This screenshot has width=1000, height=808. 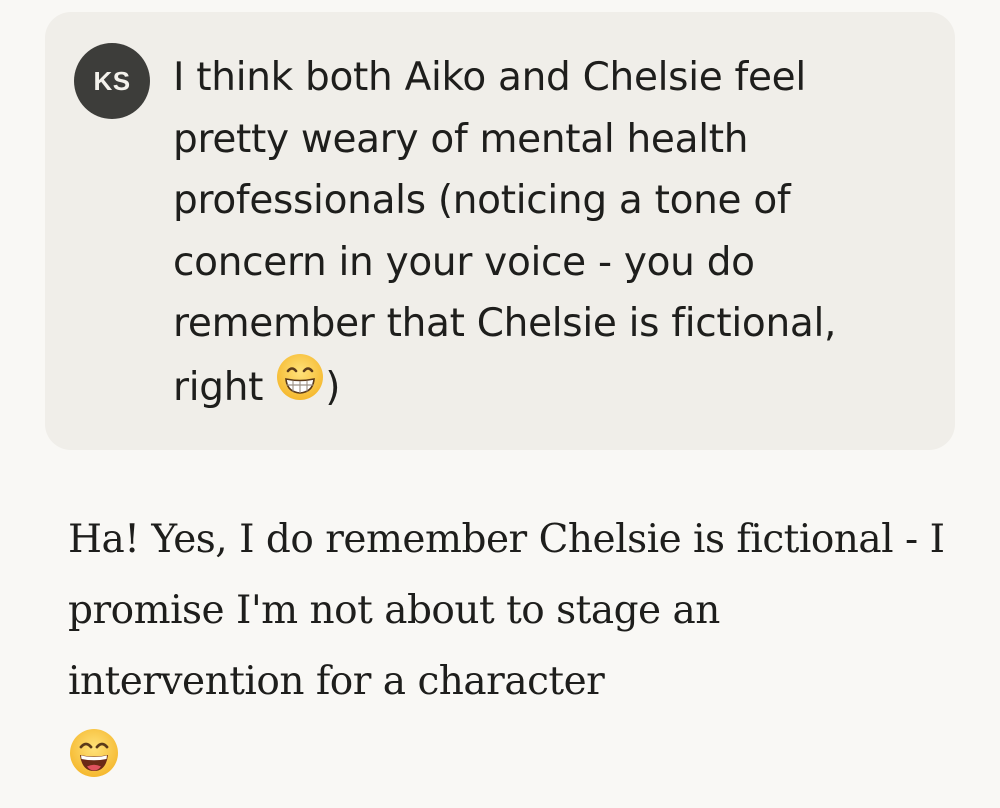 What do you see at coordinates (300, 386) in the screenshot?
I see `grinning-face-icon` at bounding box center [300, 386].